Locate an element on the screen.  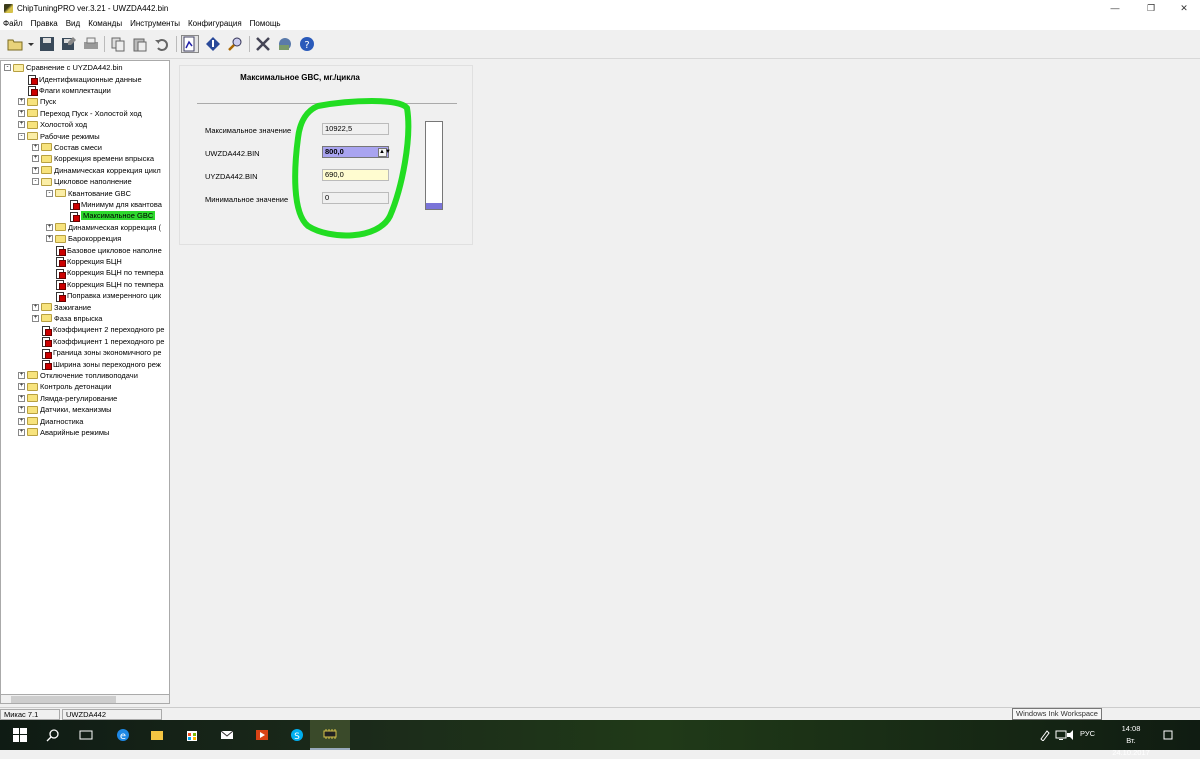
menu-view: Вид is located at coordinates (73, 23).